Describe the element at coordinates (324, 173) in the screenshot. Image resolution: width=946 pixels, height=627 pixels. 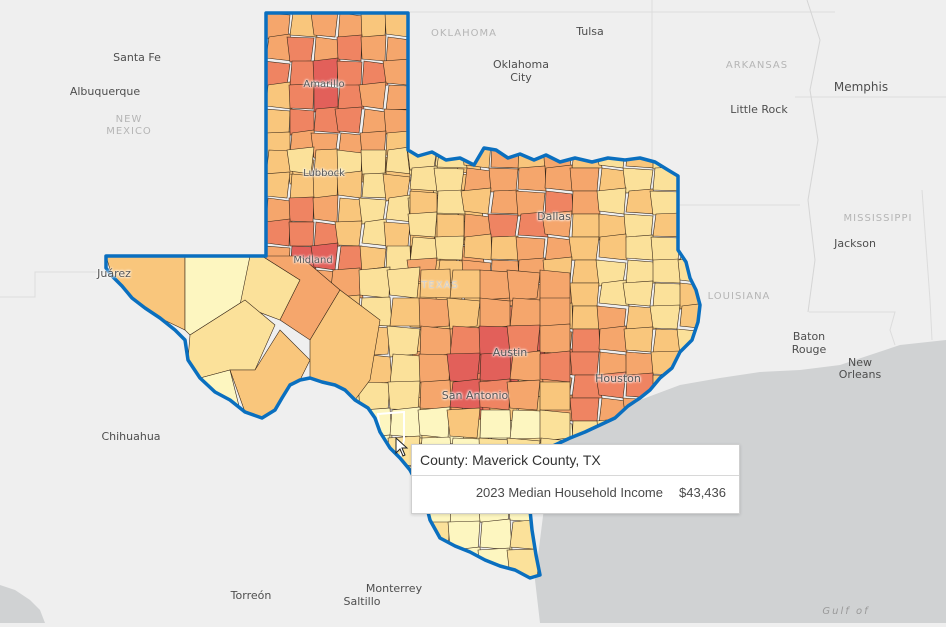
I see `city-label-lubbock: Lubbock` at that location.